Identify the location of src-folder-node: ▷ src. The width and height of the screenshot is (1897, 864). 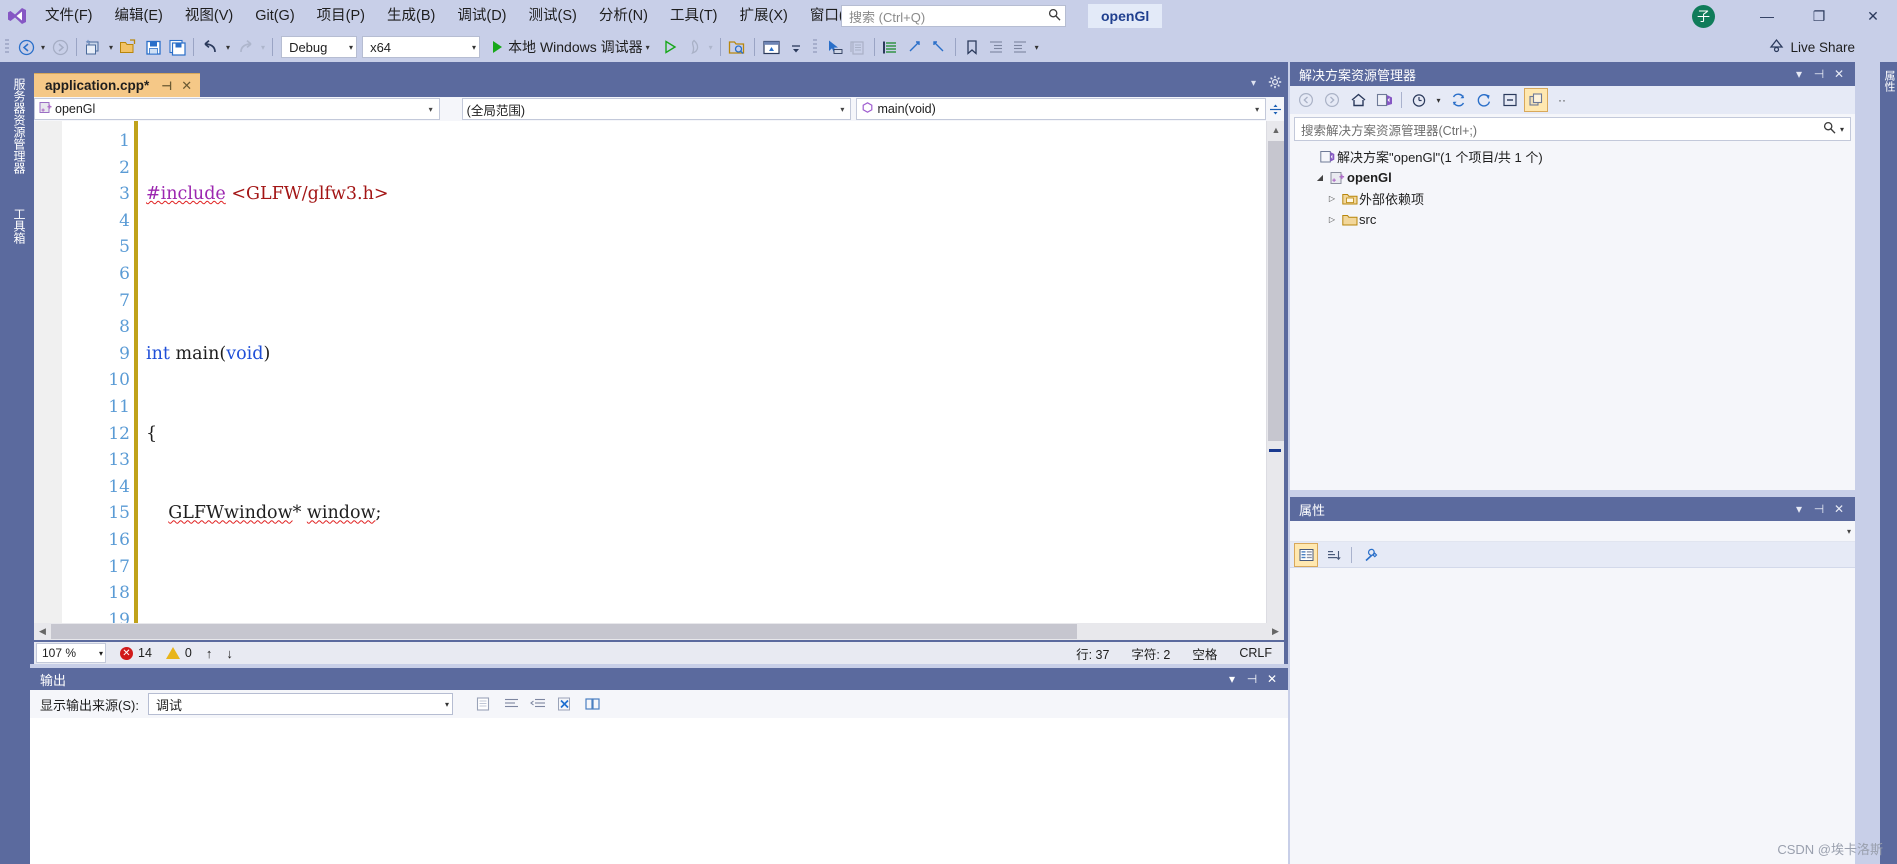
(1572, 219).